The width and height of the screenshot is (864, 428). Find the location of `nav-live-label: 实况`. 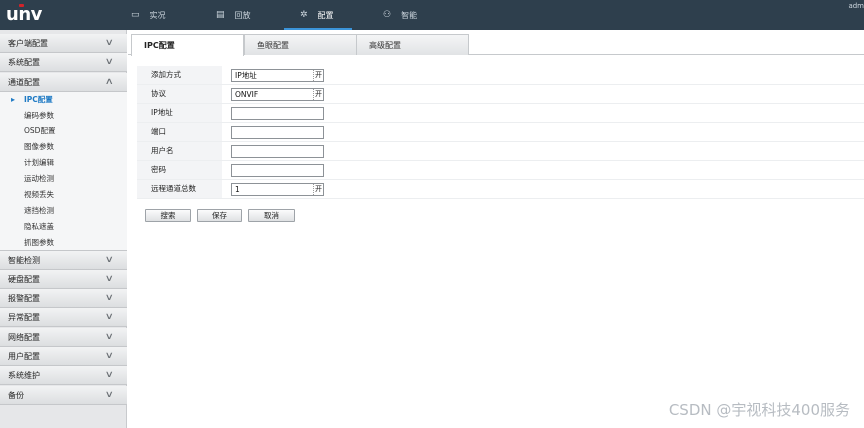

nav-live-label: 实况 is located at coordinates (157, 15).